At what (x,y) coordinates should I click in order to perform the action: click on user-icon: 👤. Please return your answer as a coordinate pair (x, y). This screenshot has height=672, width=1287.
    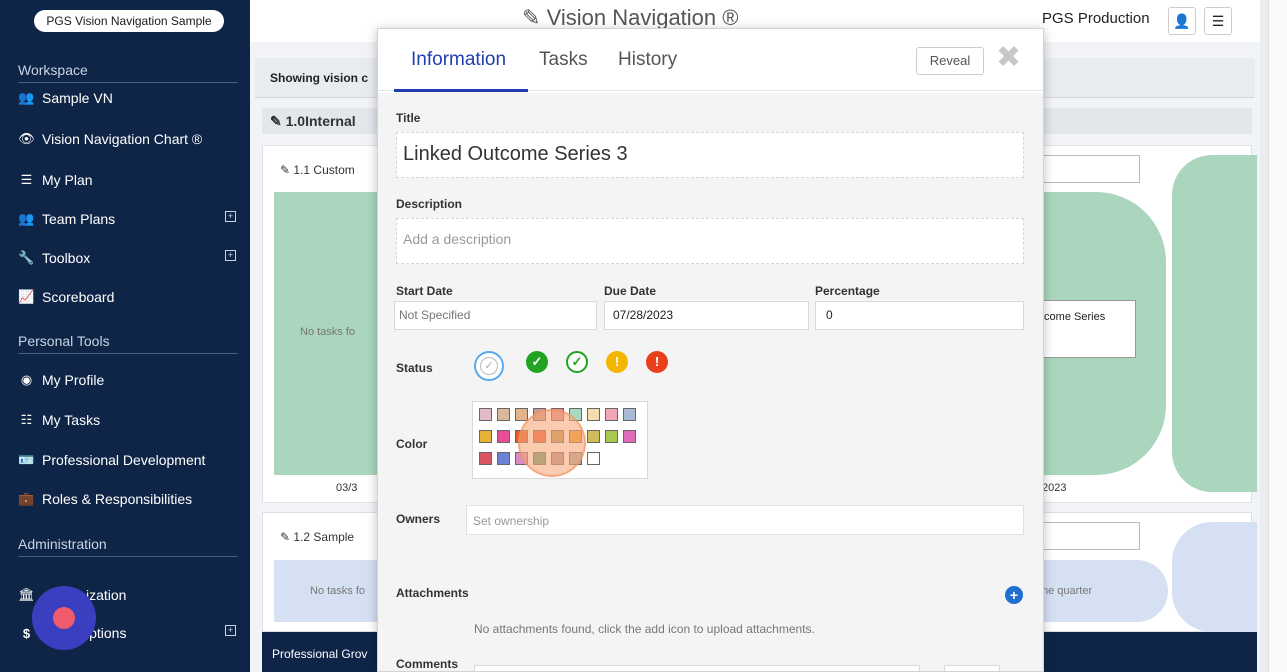
    Looking at the image, I should click on (1182, 21).